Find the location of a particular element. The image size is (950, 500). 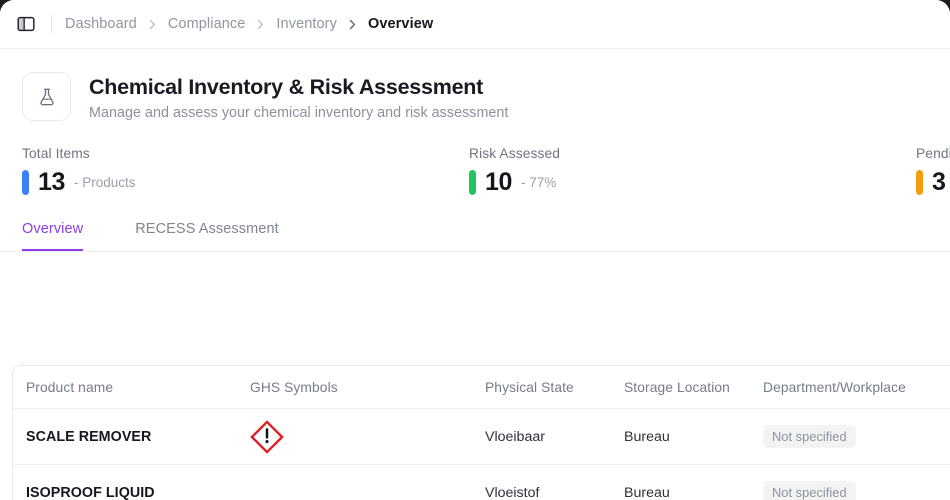

column-header-physical-state: Physical State is located at coordinates (554, 387).